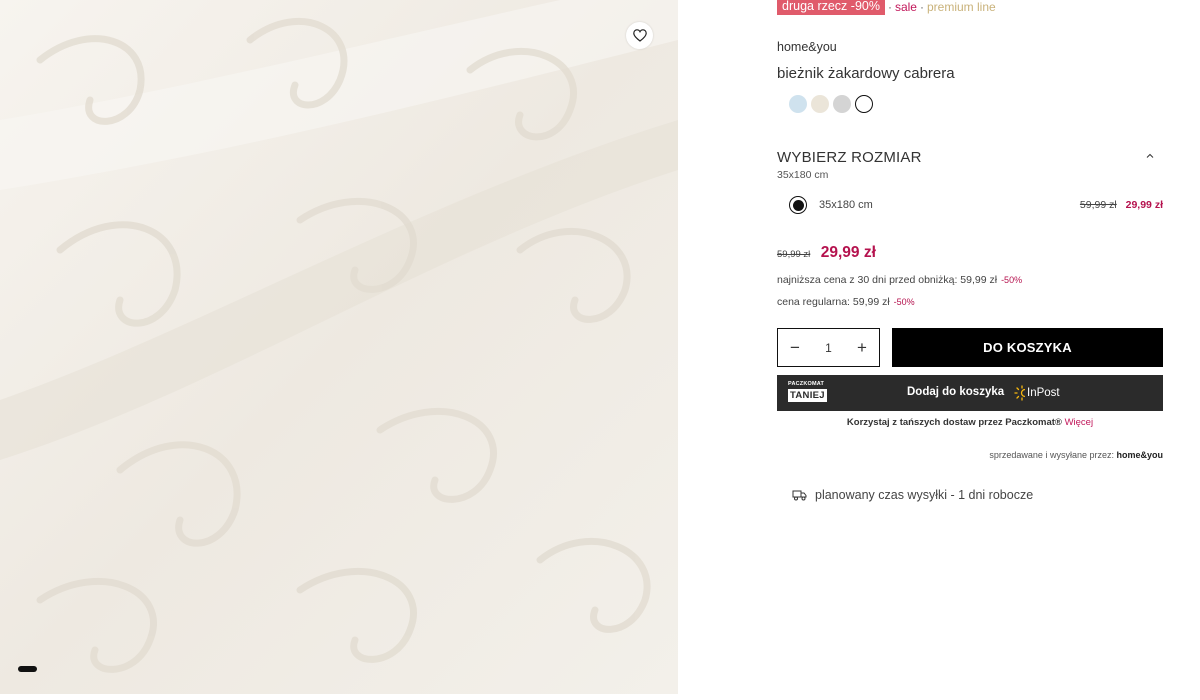 Image resolution: width=1200 pixels, height=700 pixels. What do you see at coordinates (27, 669) in the screenshot?
I see `gallery-slide-indicator` at bounding box center [27, 669].